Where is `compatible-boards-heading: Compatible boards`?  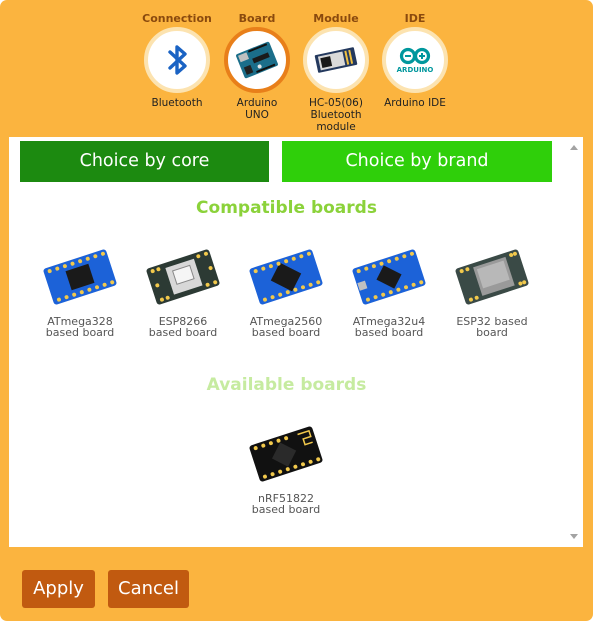
compatible-boards-heading: Compatible boards is located at coordinates (286, 208).